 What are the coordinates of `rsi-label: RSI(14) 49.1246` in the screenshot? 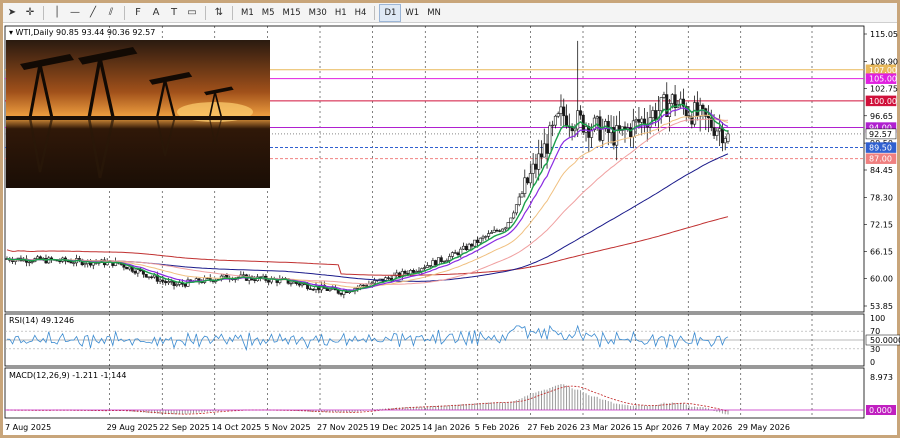 It's located at (41, 320).